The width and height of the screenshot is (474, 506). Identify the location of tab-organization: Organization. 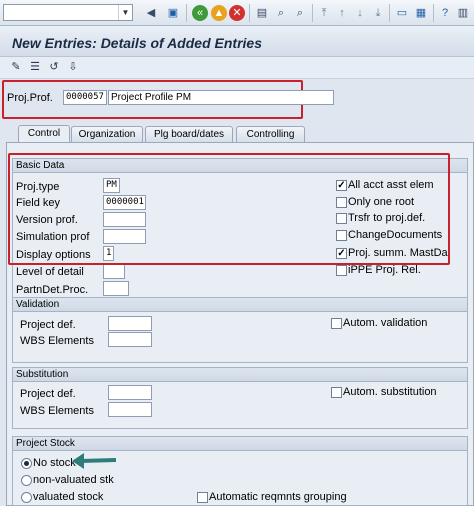
(107, 134).